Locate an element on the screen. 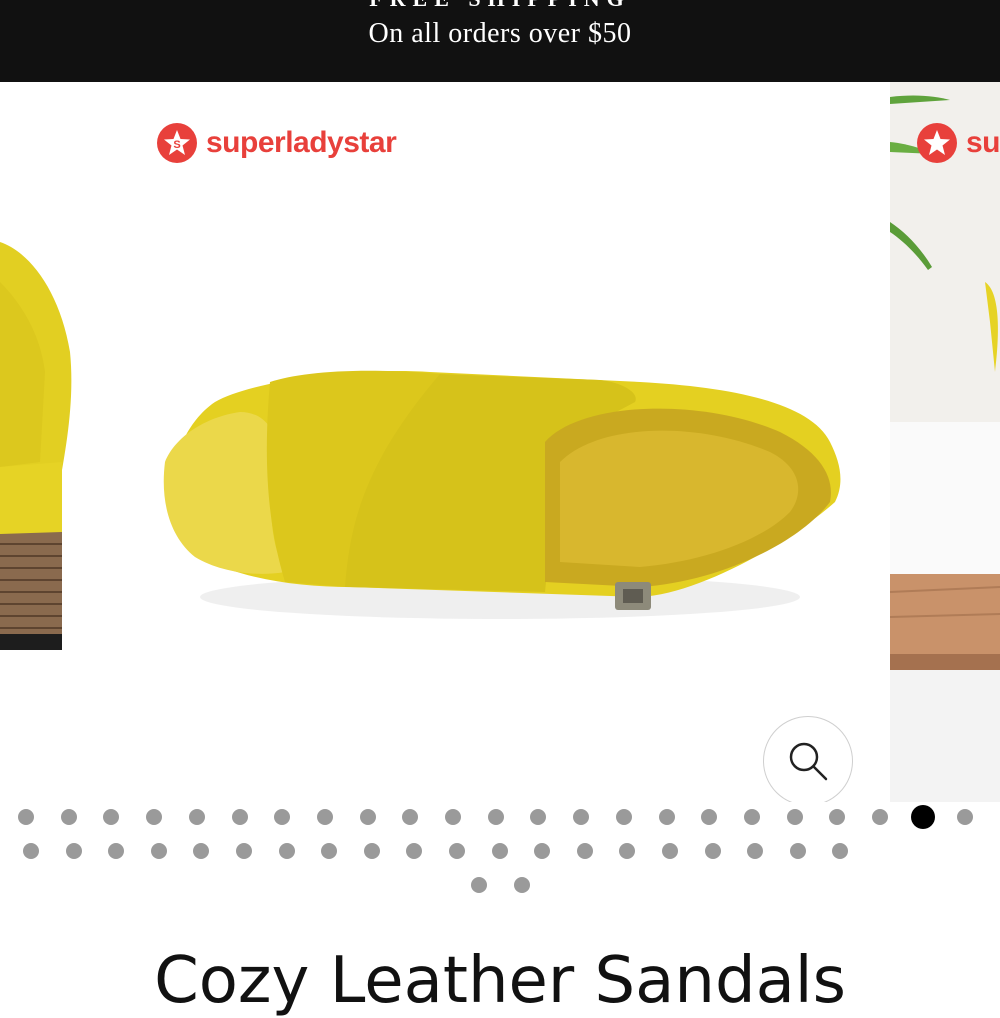 Image resolution: width=1000 pixels, height=1018 pixels. svg-text: S is located at coordinates (176, 145).